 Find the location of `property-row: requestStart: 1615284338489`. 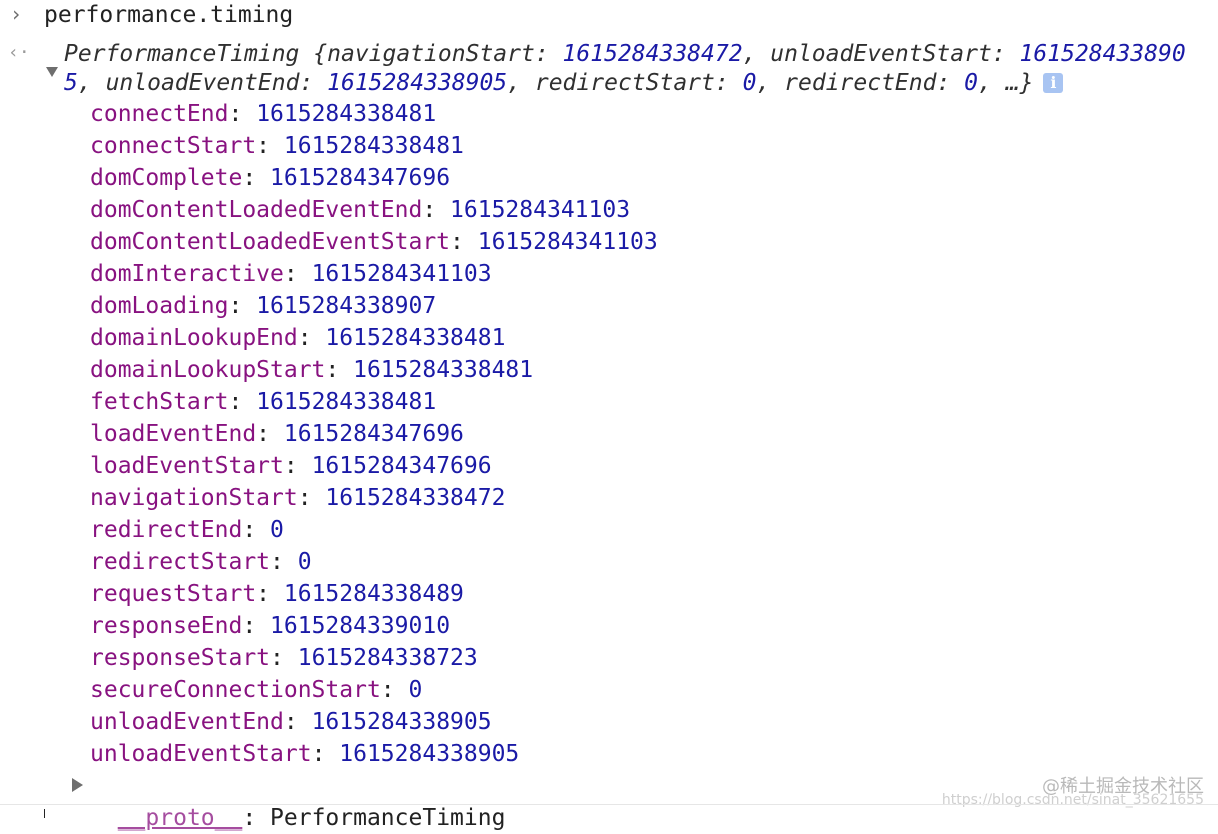

property-row: requestStart: 1615284338489 is located at coordinates (374, 594).